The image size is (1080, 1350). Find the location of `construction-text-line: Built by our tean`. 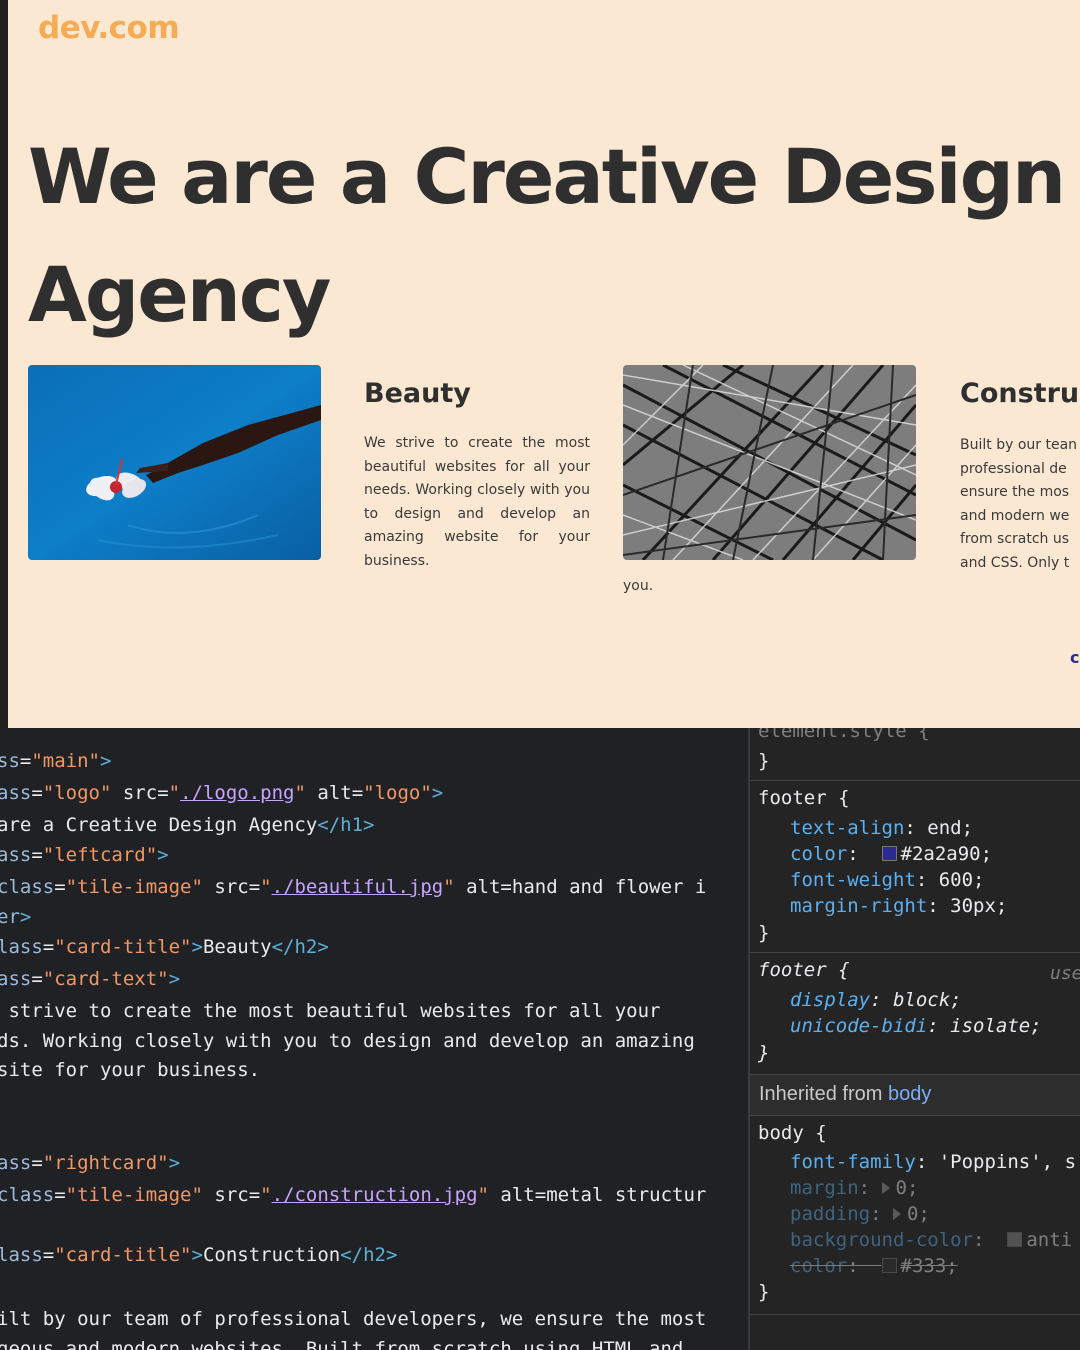

construction-text-line: Built by our tean is located at coordinates (1019, 445).